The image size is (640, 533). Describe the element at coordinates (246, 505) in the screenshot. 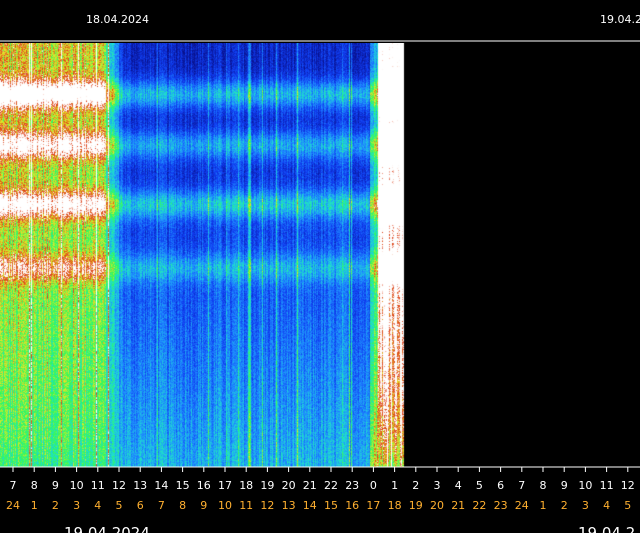

I see `local-hour-label: 11` at that location.